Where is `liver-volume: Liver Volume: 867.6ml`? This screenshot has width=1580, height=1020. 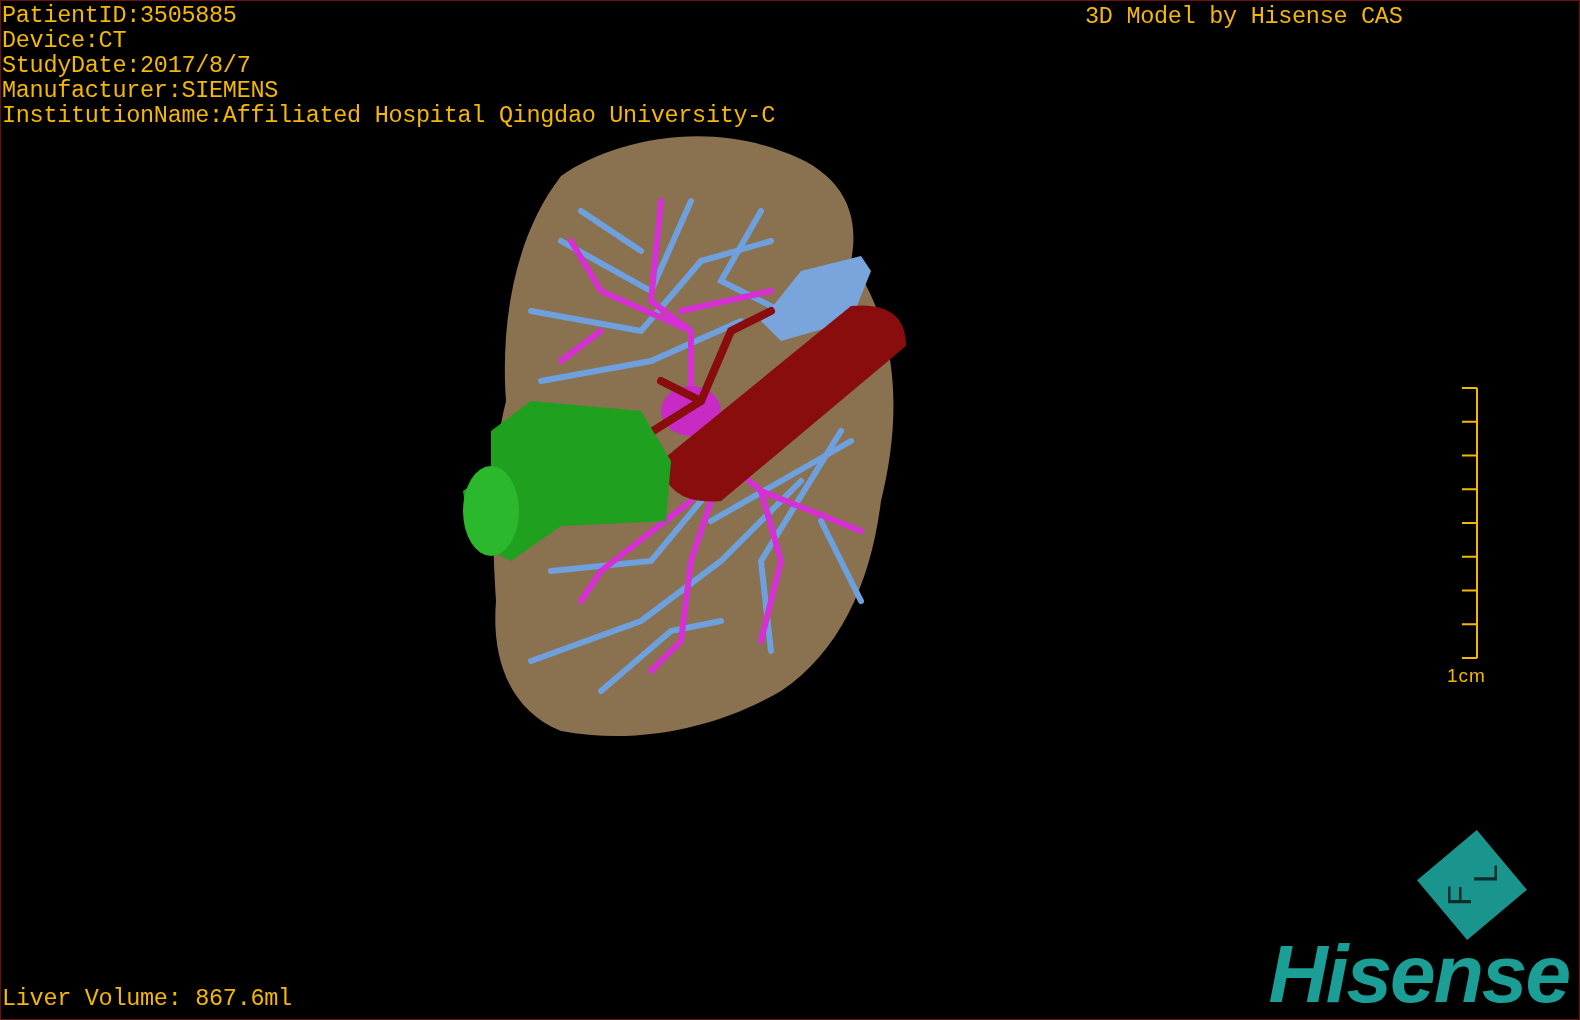
liver-volume: Liver Volume: 867.6ml is located at coordinates (147, 998).